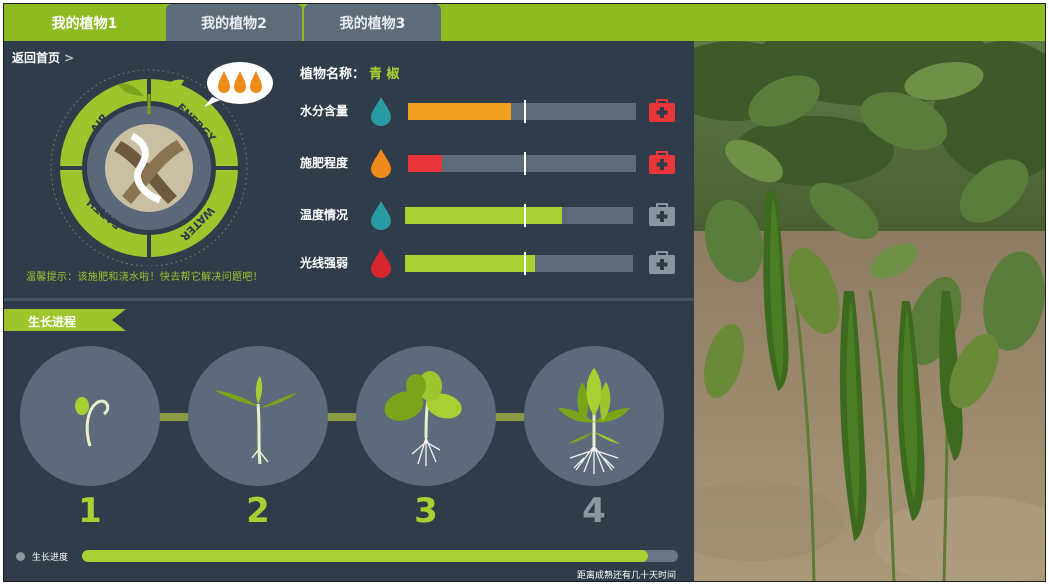 The height and width of the screenshot is (585, 1049). I want to click on metric-row-water: 水分含量, so click(490, 111).